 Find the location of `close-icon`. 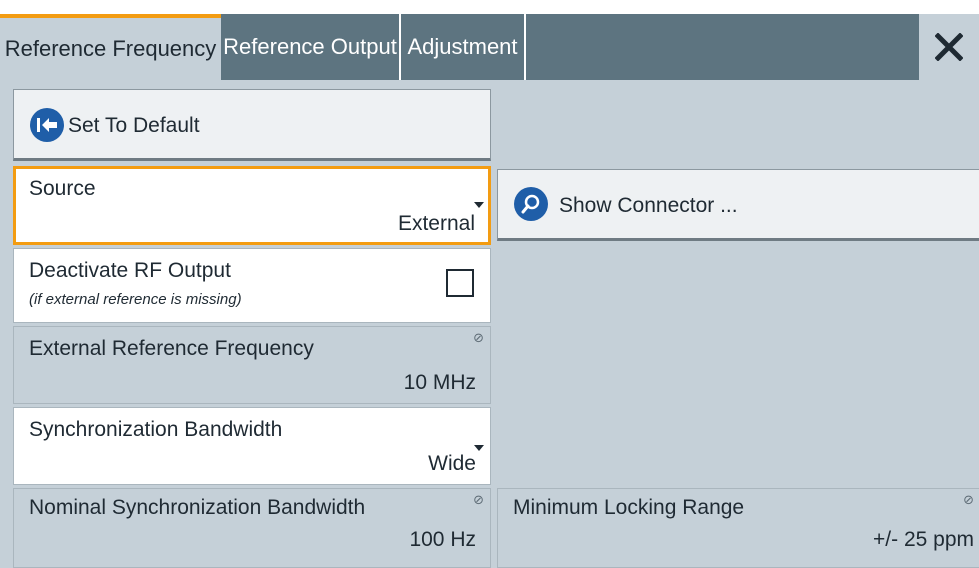

close-icon is located at coordinates (949, 47).